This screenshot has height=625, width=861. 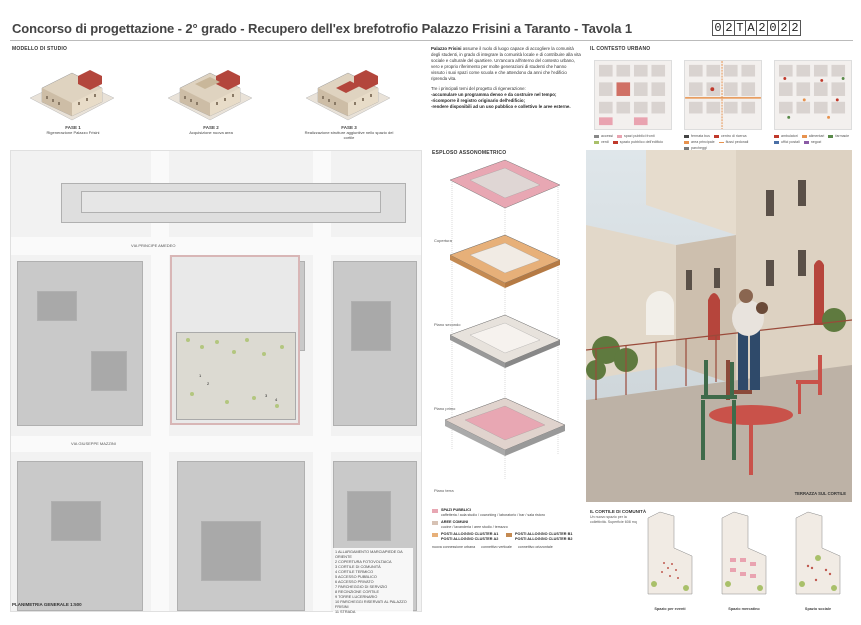 What do you see at coordinates (455, 522) in the screenshot?
I see `legend-title: AREE COMUNI` at bounding box center [455, 522].